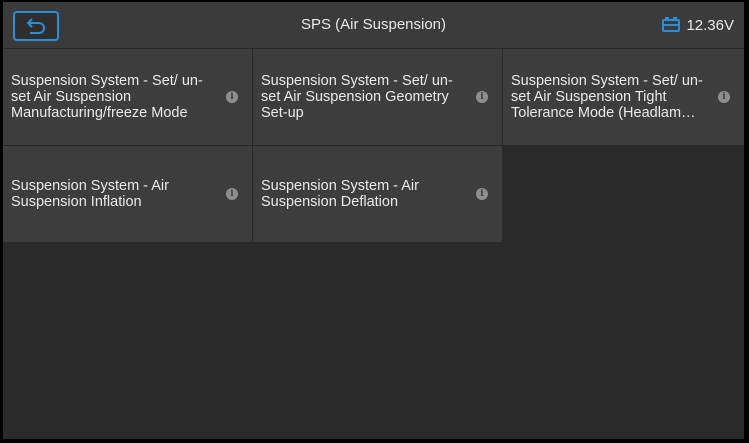  I want to click on header-bar: SPS (Air Suspension) 12.36V, so click(373, 25).